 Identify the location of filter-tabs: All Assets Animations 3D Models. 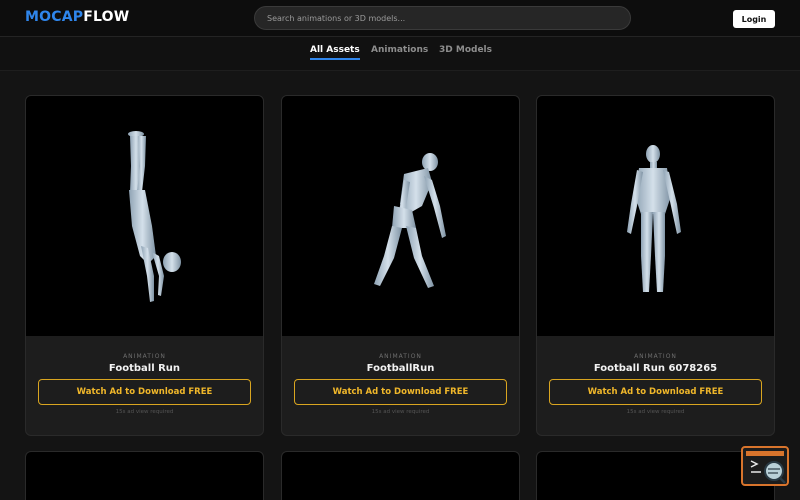
(400, 54).